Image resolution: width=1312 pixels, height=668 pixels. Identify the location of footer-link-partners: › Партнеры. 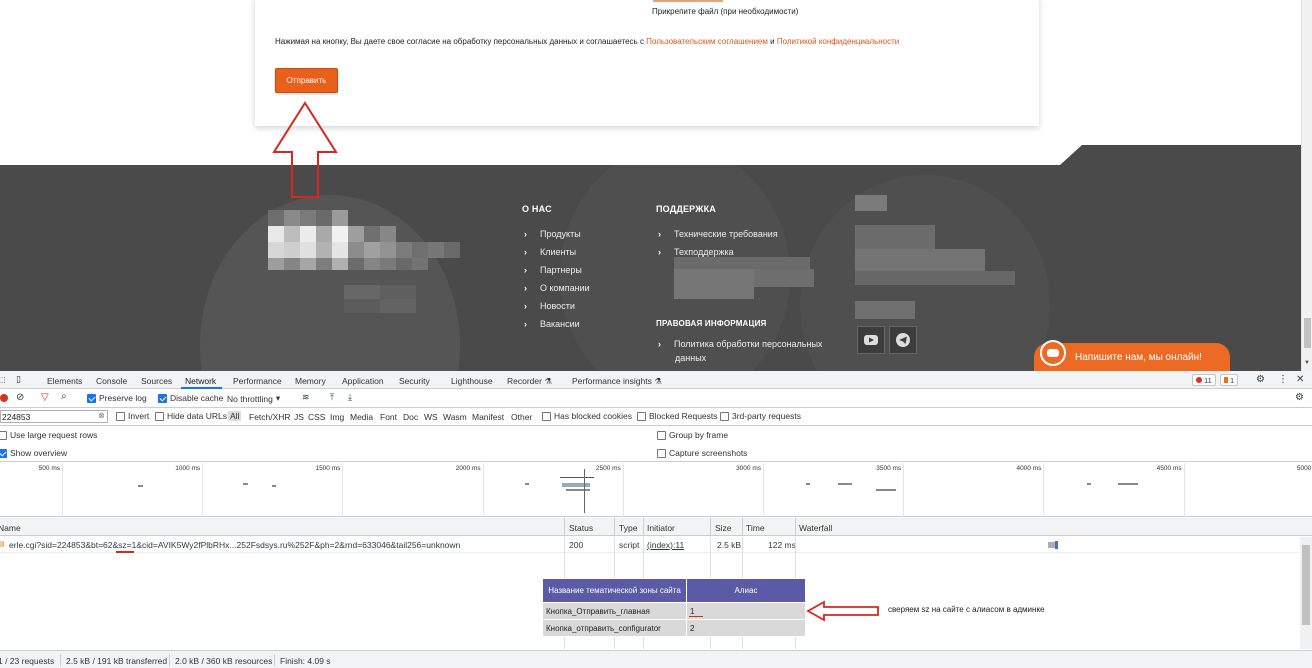
(553, 270).